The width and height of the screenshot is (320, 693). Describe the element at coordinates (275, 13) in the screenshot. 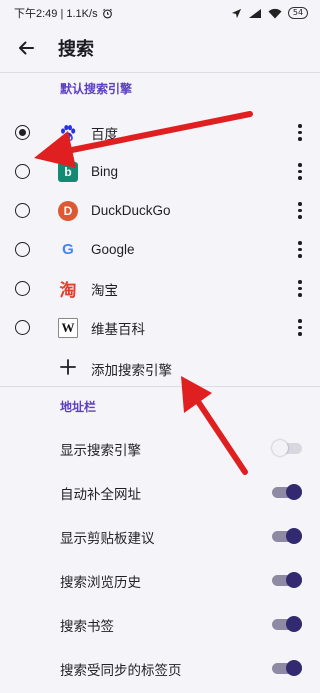

I see `wifi-icon` at that location.